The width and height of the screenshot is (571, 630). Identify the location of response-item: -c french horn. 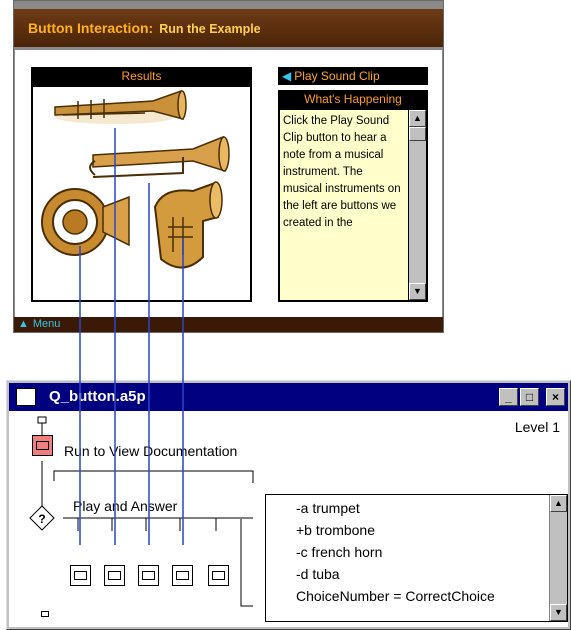
(395, 552).